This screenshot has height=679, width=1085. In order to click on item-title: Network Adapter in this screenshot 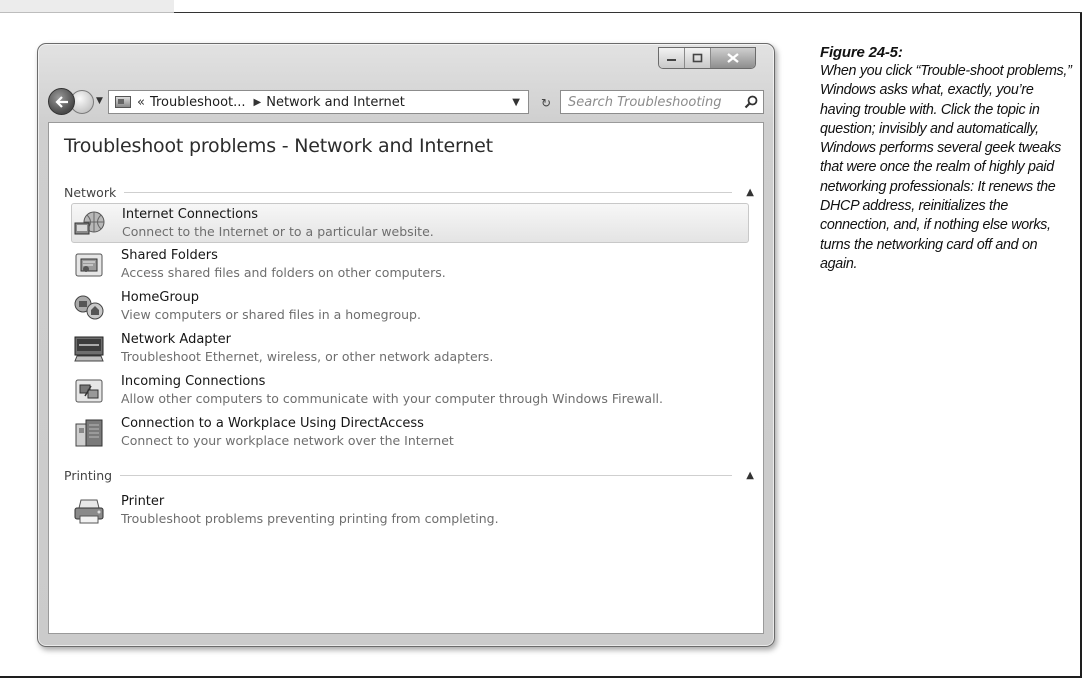, I will do `click(176, 339)`.